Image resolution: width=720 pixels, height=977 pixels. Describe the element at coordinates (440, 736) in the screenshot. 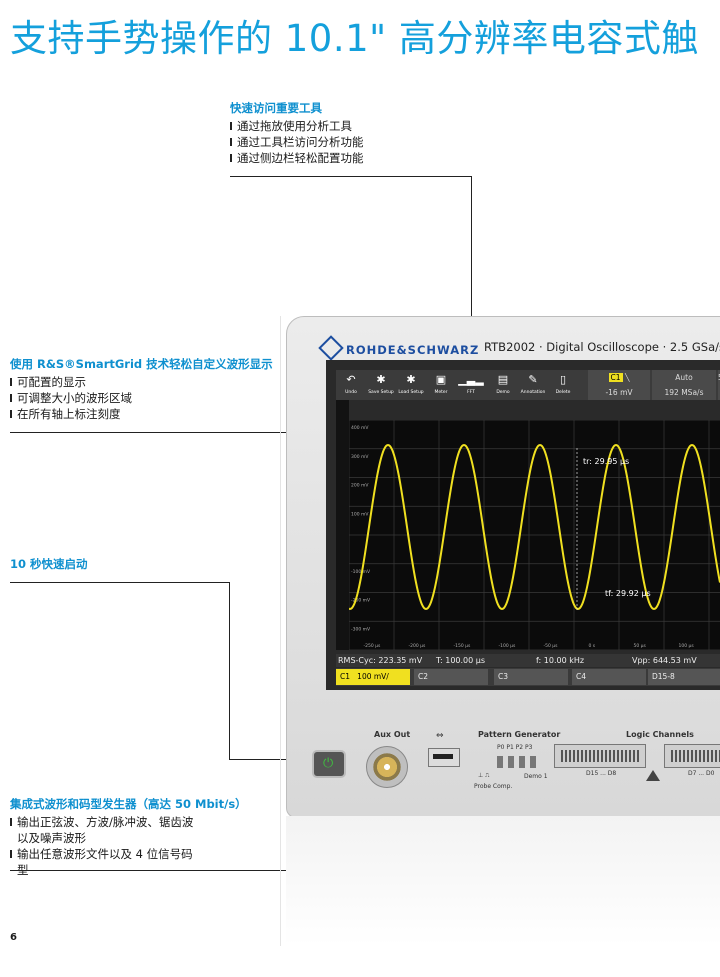

I see `usb-icon: ⇔` at that location.